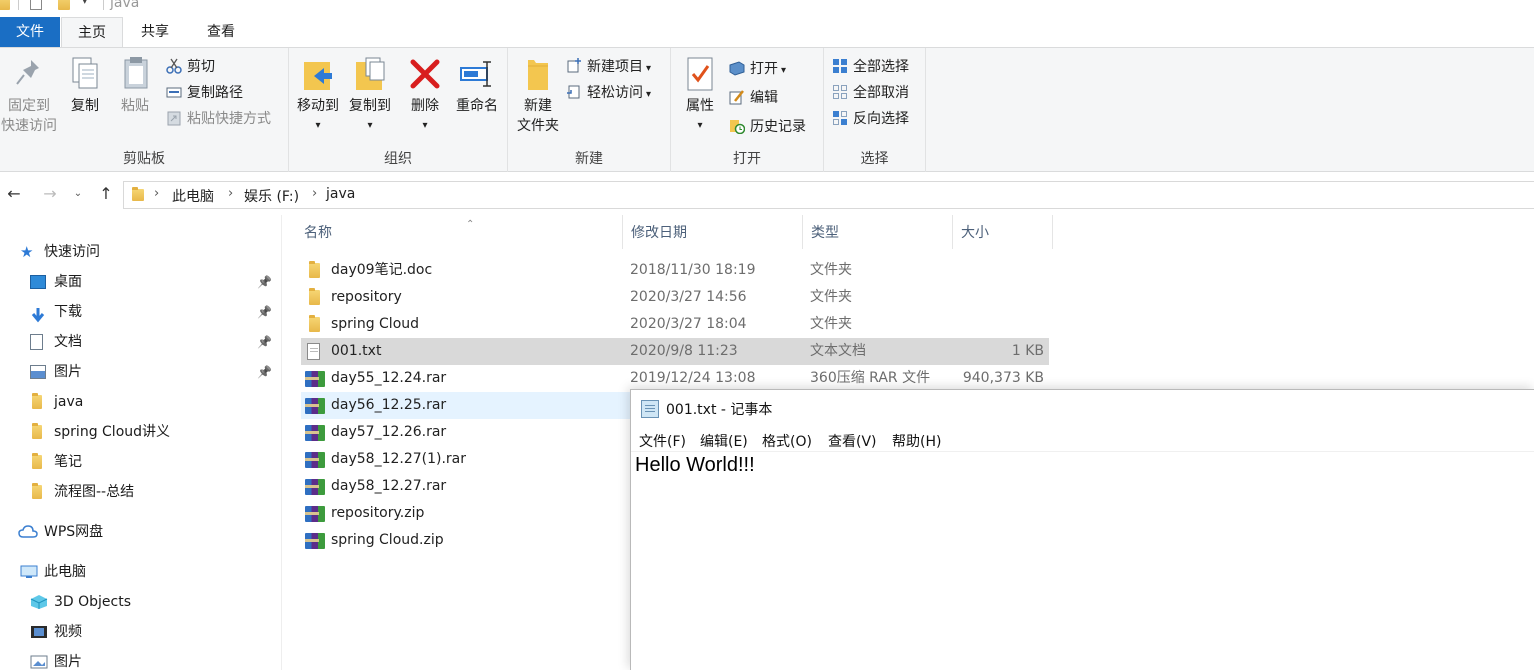 Image resolution: width=1534 pixels, height=670 pixels. I want to click on tab-file: 文件, so click(30, 32).